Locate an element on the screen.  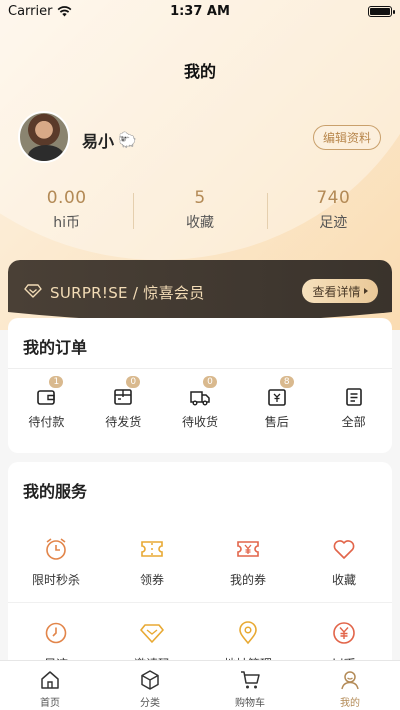
category-cube-icon is located at coordinates (150, 680).